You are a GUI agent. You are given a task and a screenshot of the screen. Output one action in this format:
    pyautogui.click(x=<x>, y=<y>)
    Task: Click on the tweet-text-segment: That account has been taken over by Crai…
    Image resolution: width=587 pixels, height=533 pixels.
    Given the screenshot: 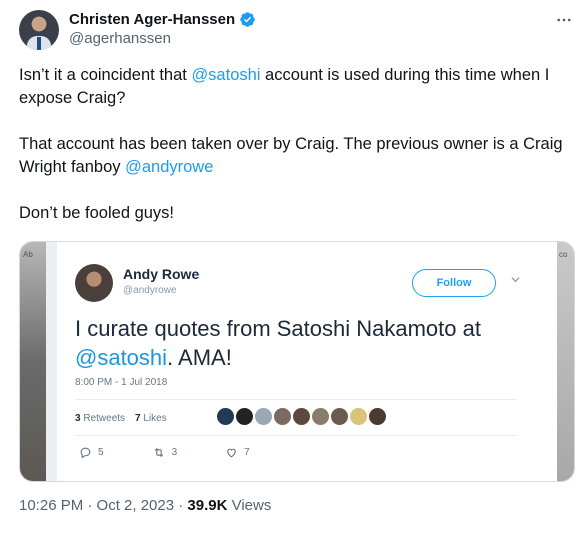 What is the action you would take?
    pyautogui.click(x=291, y=155)
    